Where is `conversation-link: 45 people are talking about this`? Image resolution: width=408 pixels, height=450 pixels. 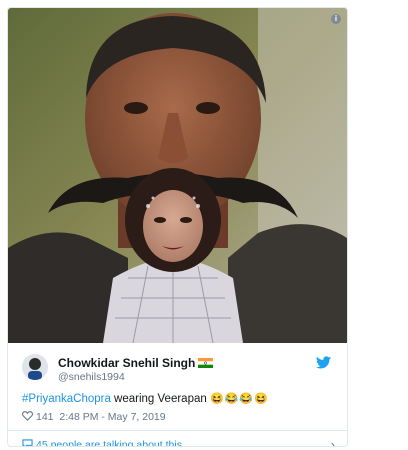
conversation-link: 45 people are talking about this is located at coordinates (102, 442).